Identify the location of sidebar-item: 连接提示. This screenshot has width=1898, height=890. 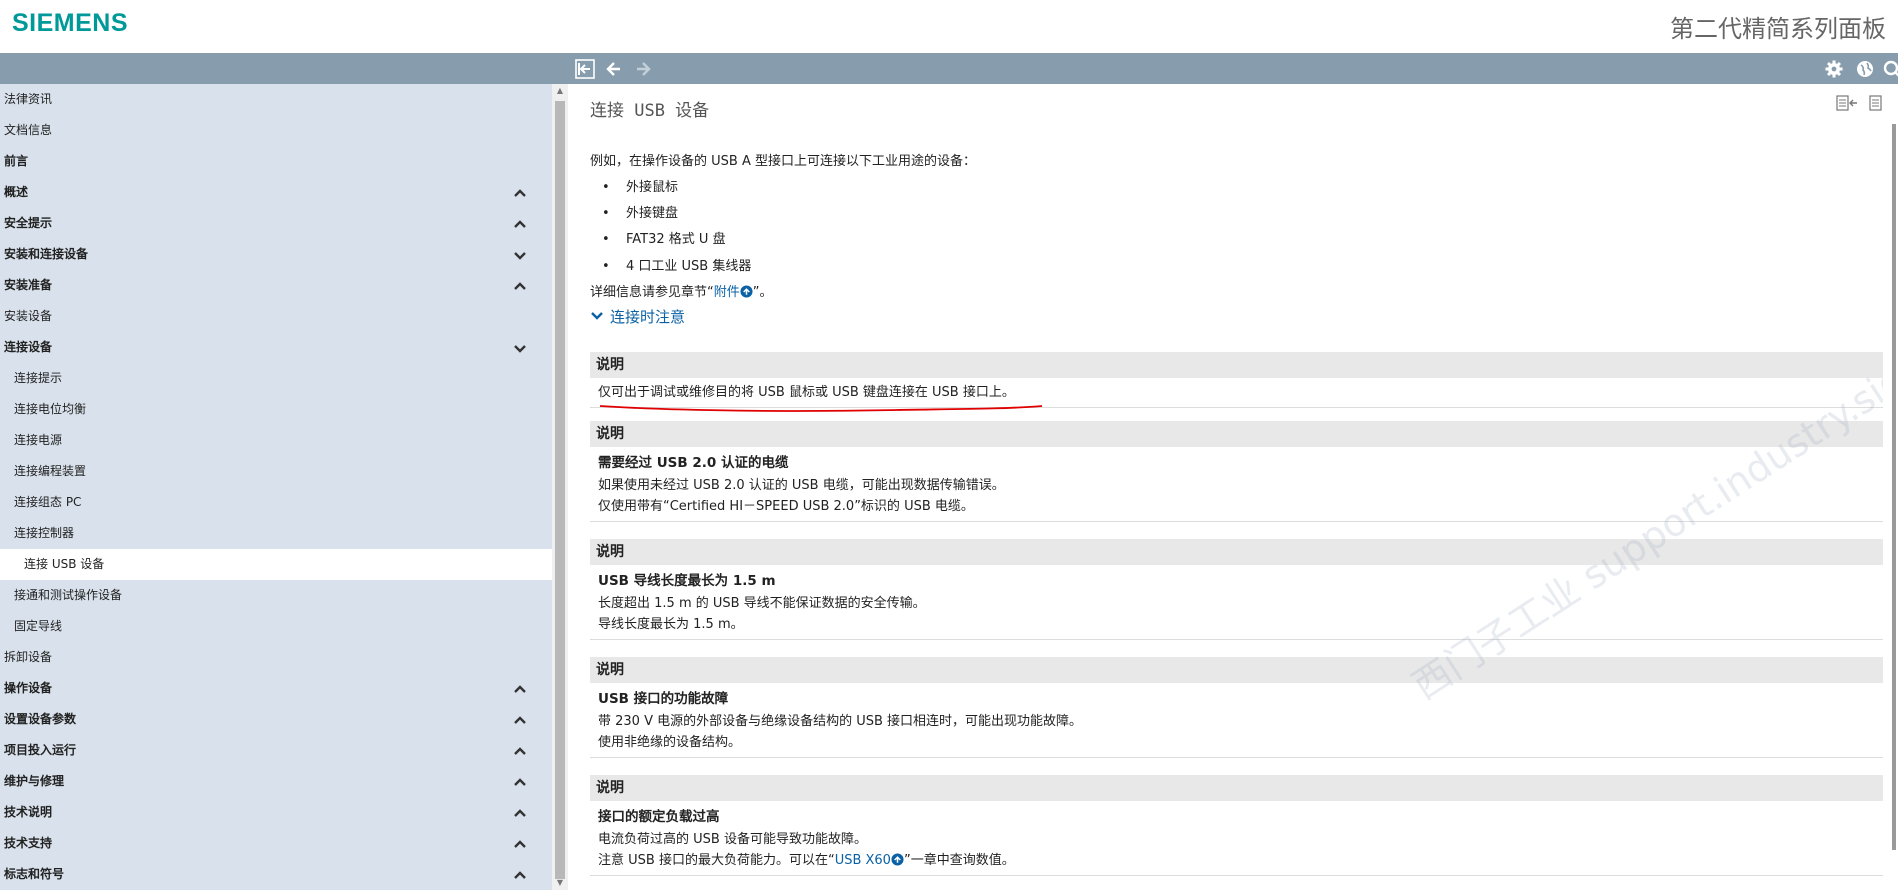
(276, 378).